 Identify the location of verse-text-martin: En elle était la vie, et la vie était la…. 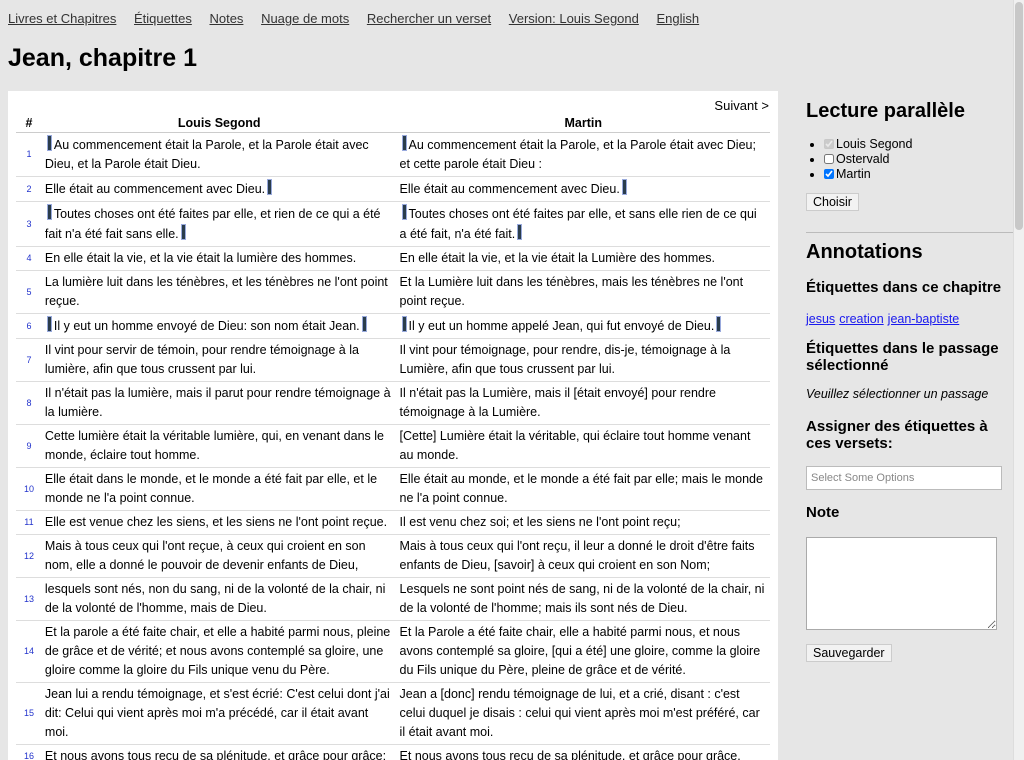
(583, 258).